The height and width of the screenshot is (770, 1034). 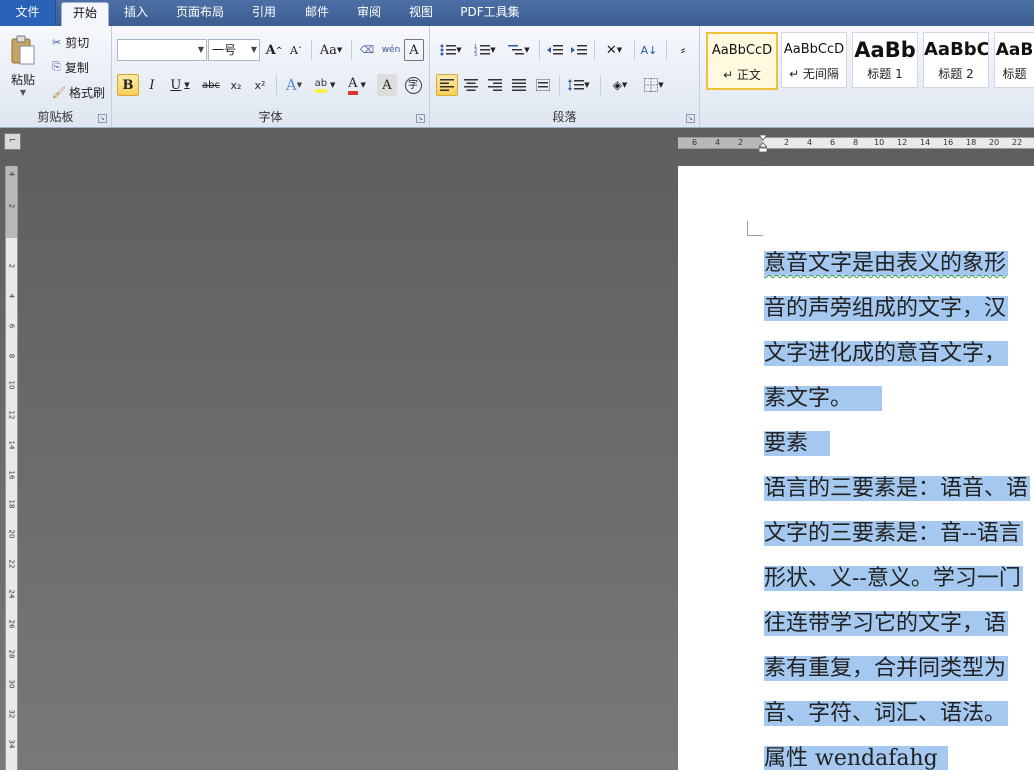 I want to click on highlight-button: ab ▼, so click(x=325, y=85).